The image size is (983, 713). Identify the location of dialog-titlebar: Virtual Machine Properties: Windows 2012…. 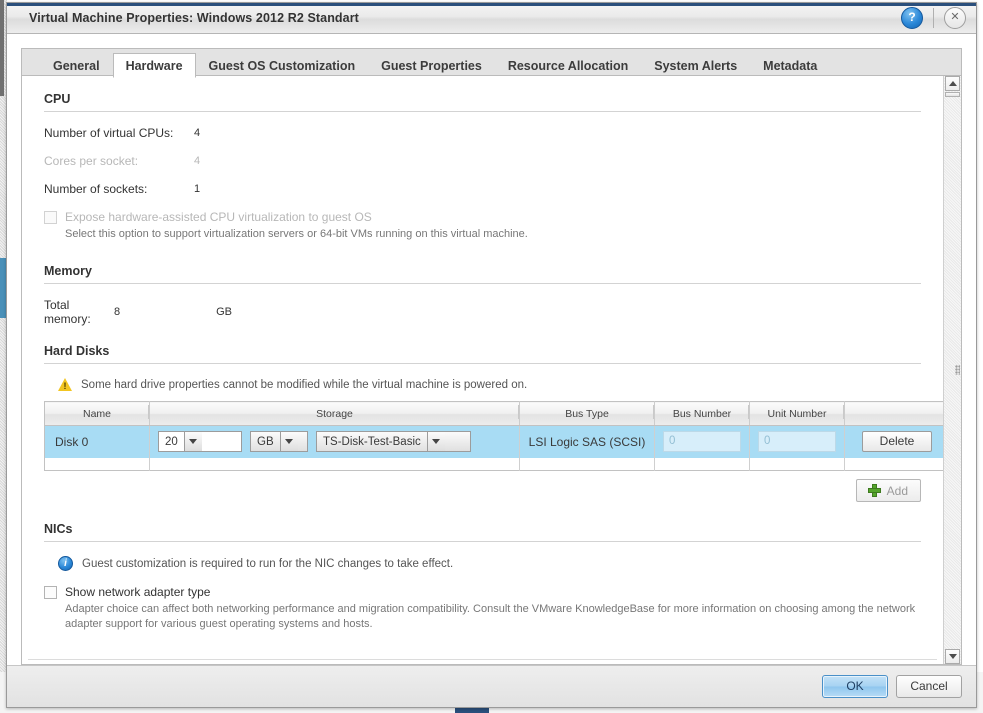
(491, 18).